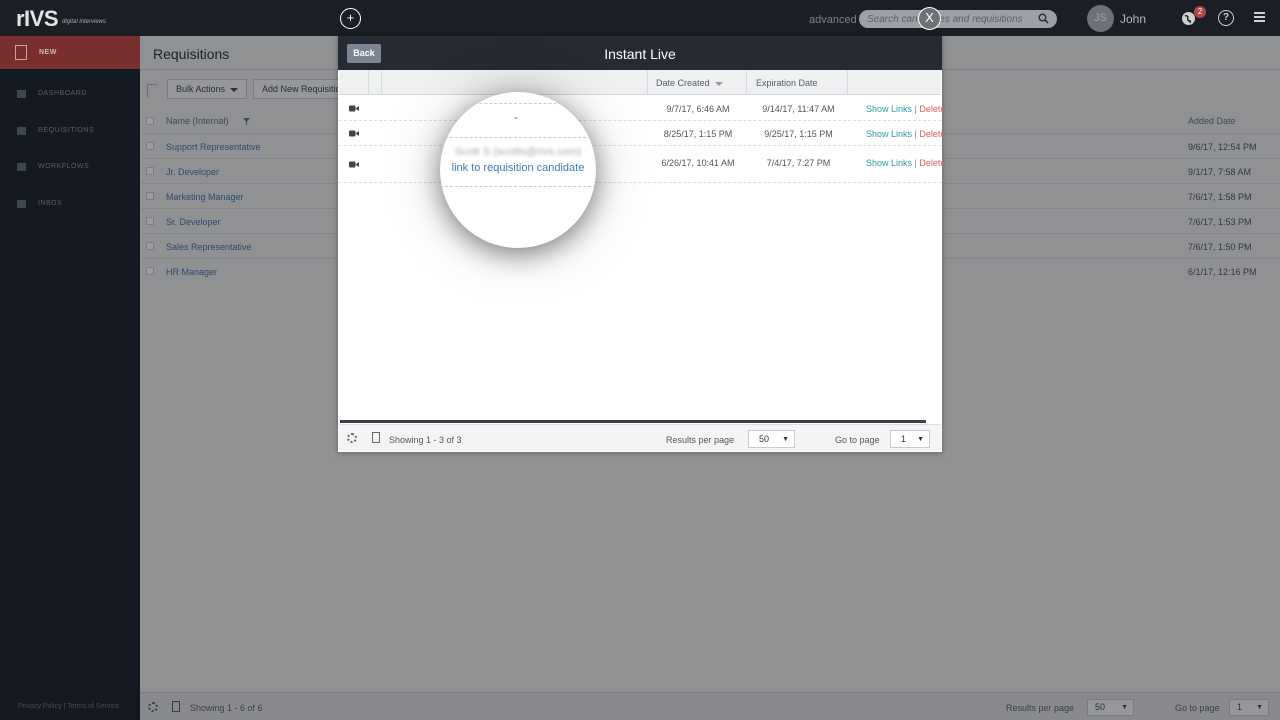 The height and width of the screenshot is (720, 1280). I want to click on inbox-icon, so click(21, 204).